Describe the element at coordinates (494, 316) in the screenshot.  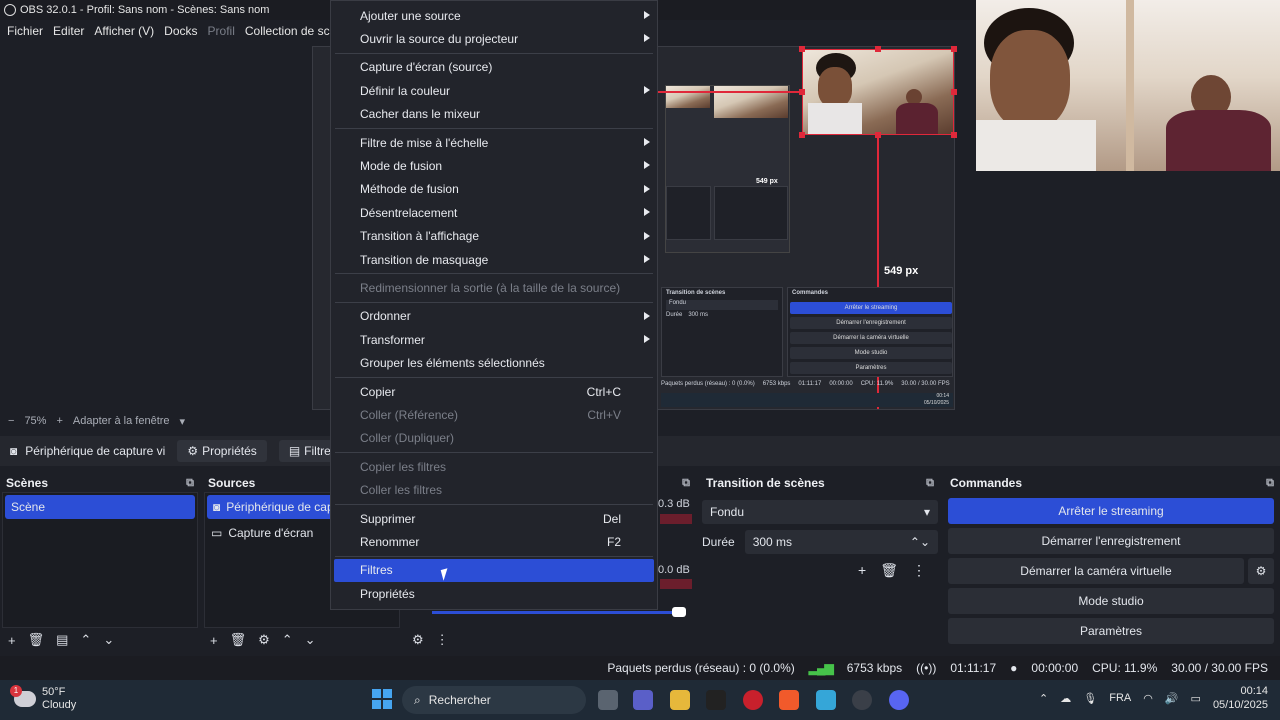
I see `menu-item: Ordonner` at that location.